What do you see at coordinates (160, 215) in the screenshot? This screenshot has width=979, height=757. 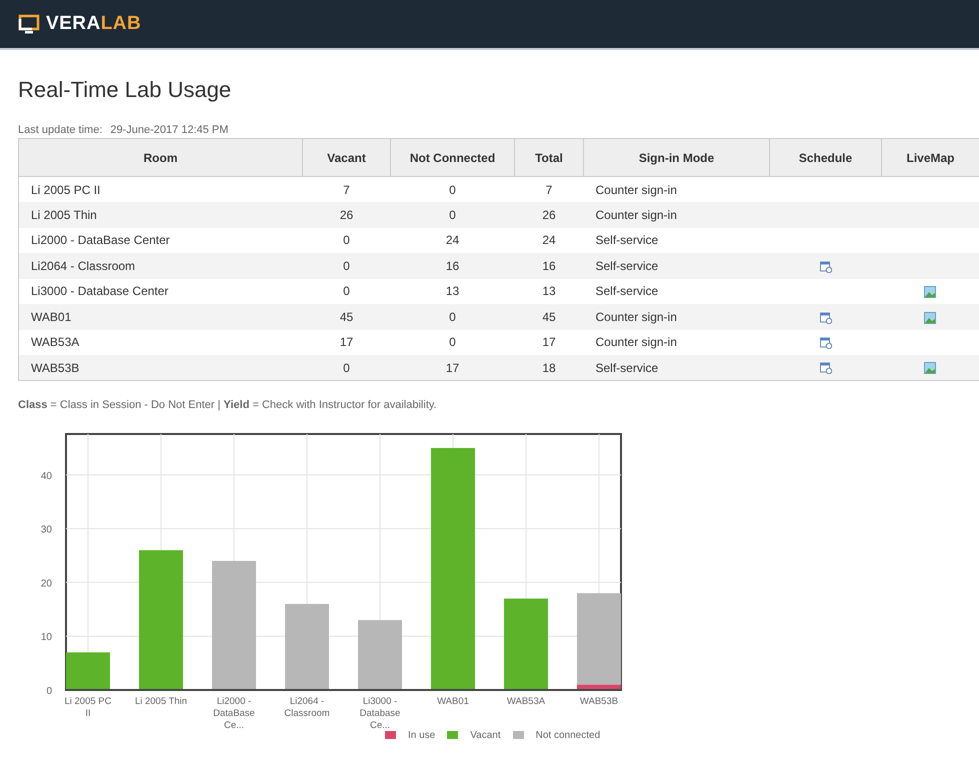 I see `table-cell: Li 2005 Thin` at bounding box center [160, 215].